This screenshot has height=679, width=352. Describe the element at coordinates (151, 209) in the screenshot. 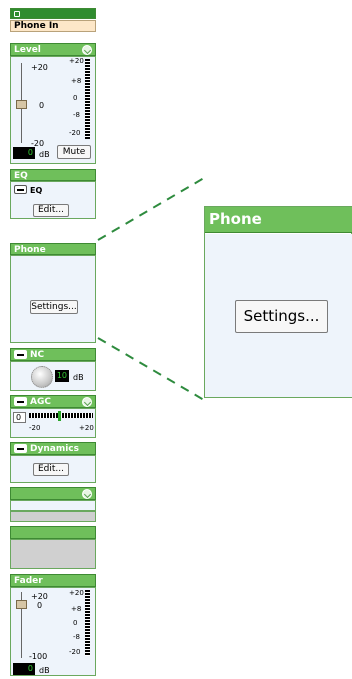

I see `callout-line-top` at that location.